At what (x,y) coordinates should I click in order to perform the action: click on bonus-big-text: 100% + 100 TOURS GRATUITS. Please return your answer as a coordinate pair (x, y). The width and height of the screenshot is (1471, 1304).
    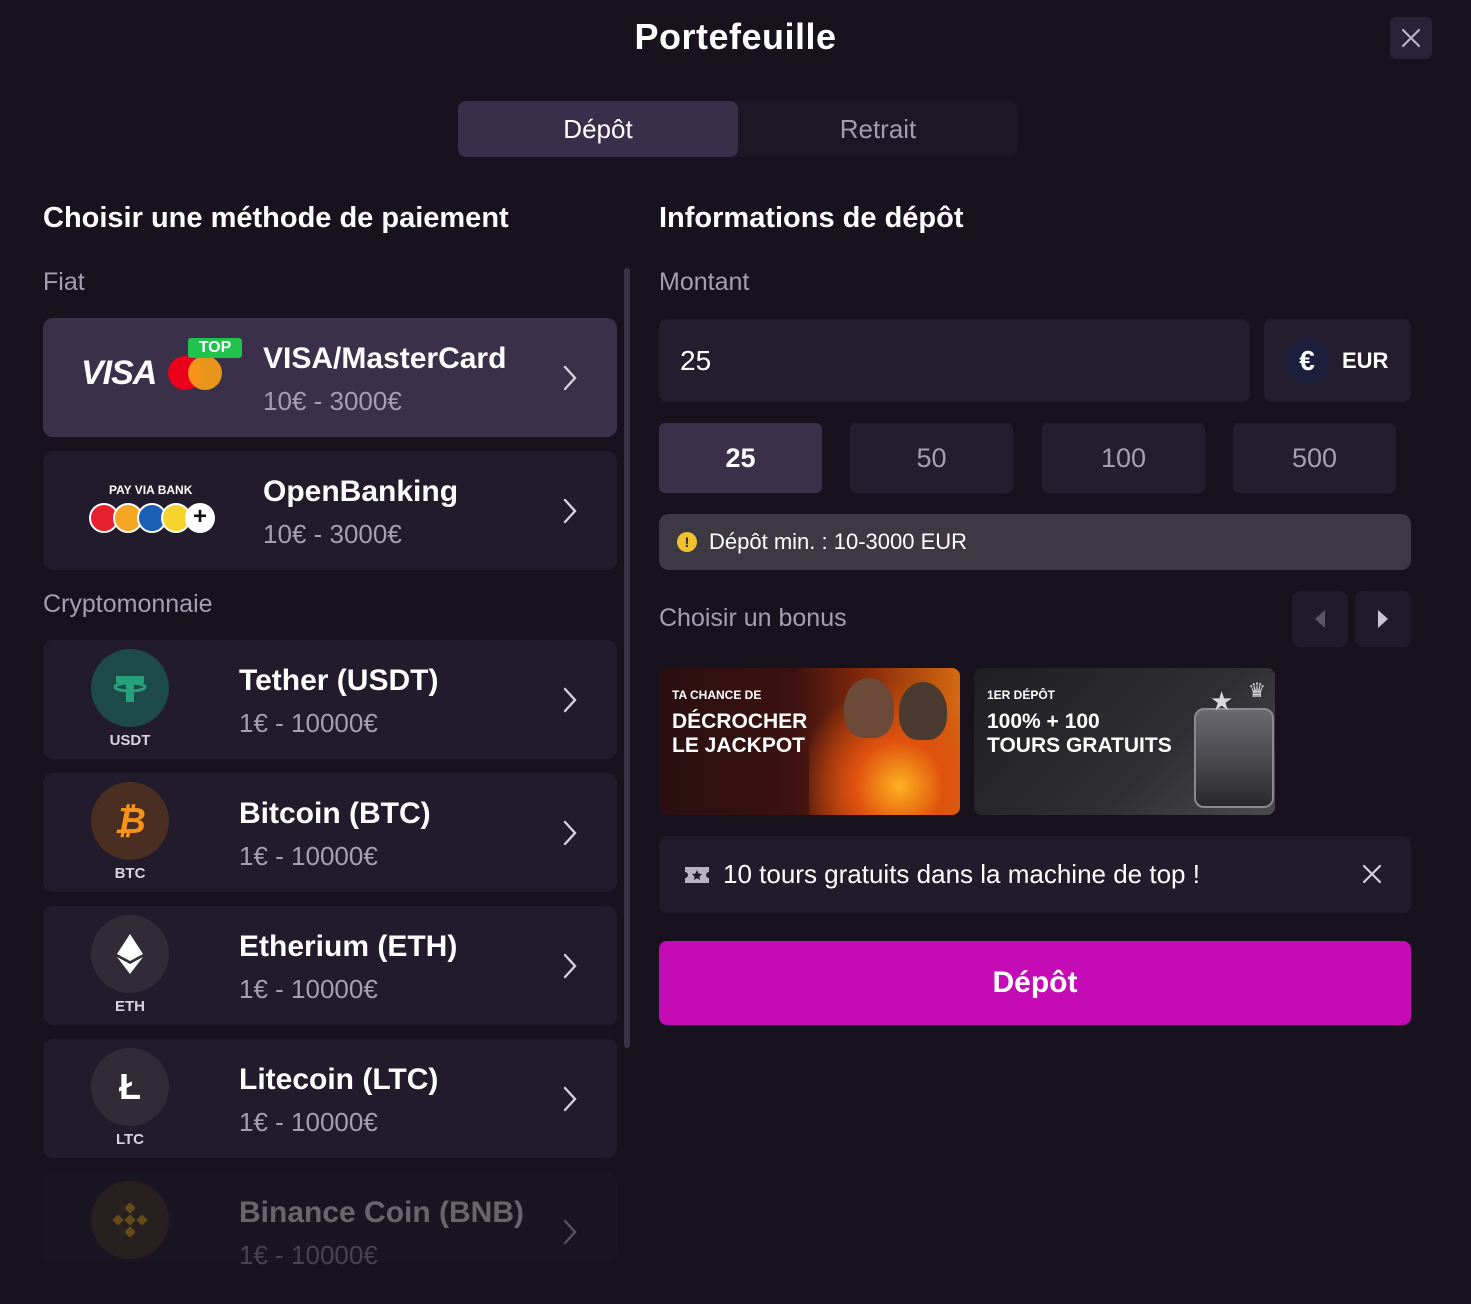
    Looking at the image, I should click on (1079, 734).